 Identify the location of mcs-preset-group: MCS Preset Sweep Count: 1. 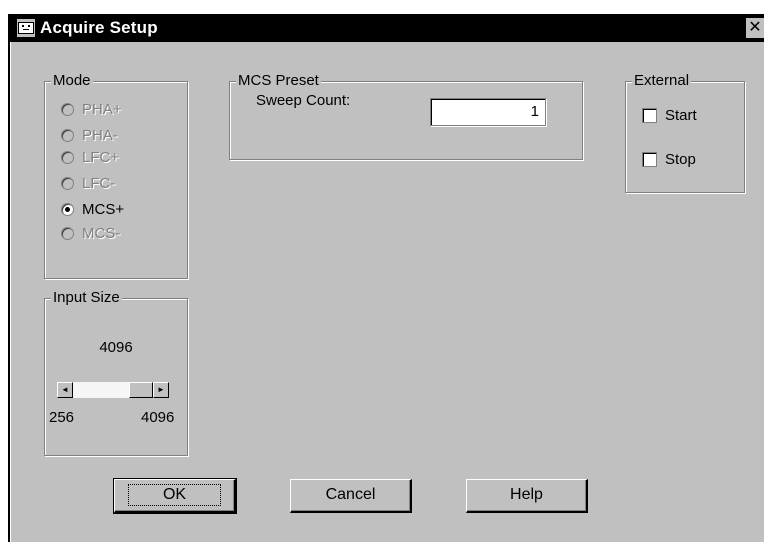
(406, 116).